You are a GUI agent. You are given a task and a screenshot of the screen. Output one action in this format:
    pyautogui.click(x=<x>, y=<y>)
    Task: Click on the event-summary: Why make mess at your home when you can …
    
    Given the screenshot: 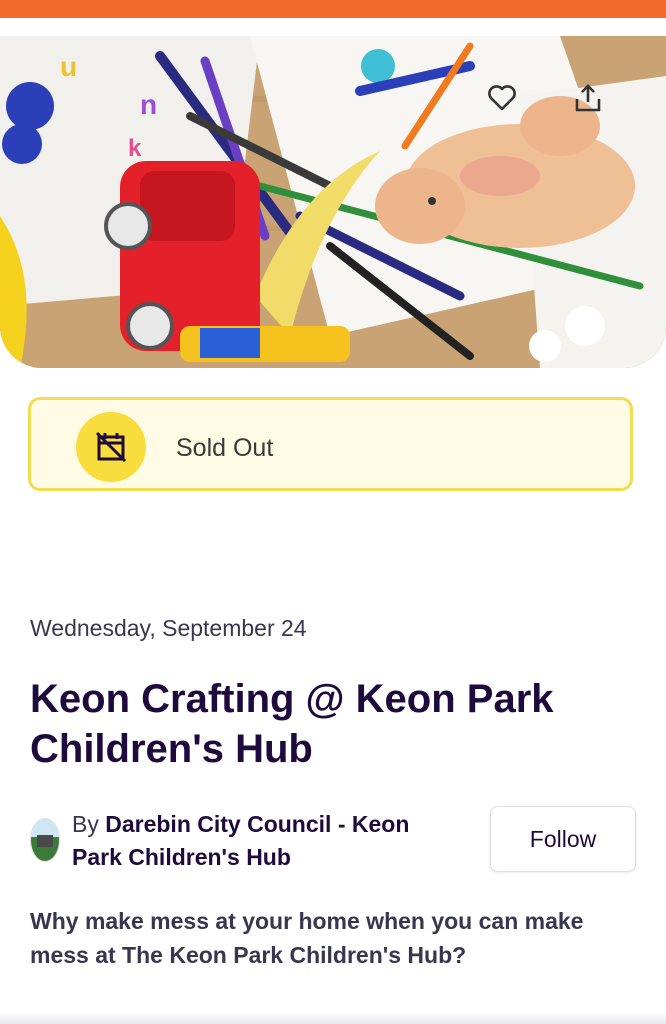 What is the action you would take?
    pyautogui.click(x=307, y=938)
    